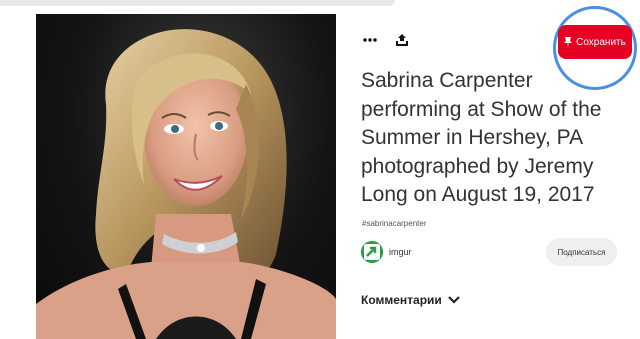 This screenshot has width=640, height=339. What do you see at coordinates (568, 42) in the screenshot?
I see `pin-icon` at bounding box center [568, 42].